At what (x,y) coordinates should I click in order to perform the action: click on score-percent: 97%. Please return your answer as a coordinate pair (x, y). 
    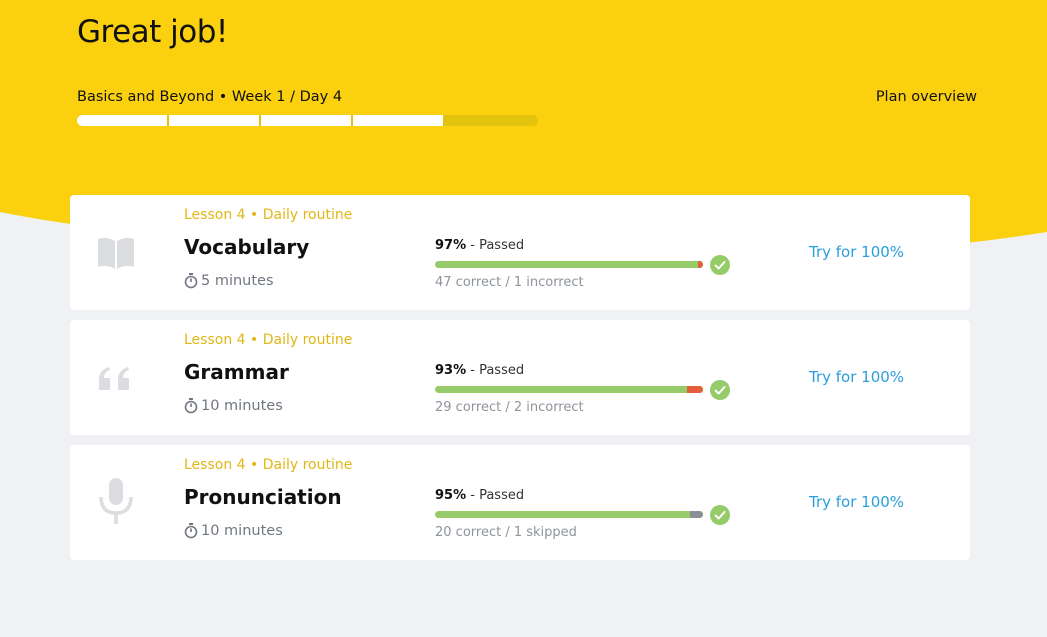
    Looking at the image, I should click on (451, 245).